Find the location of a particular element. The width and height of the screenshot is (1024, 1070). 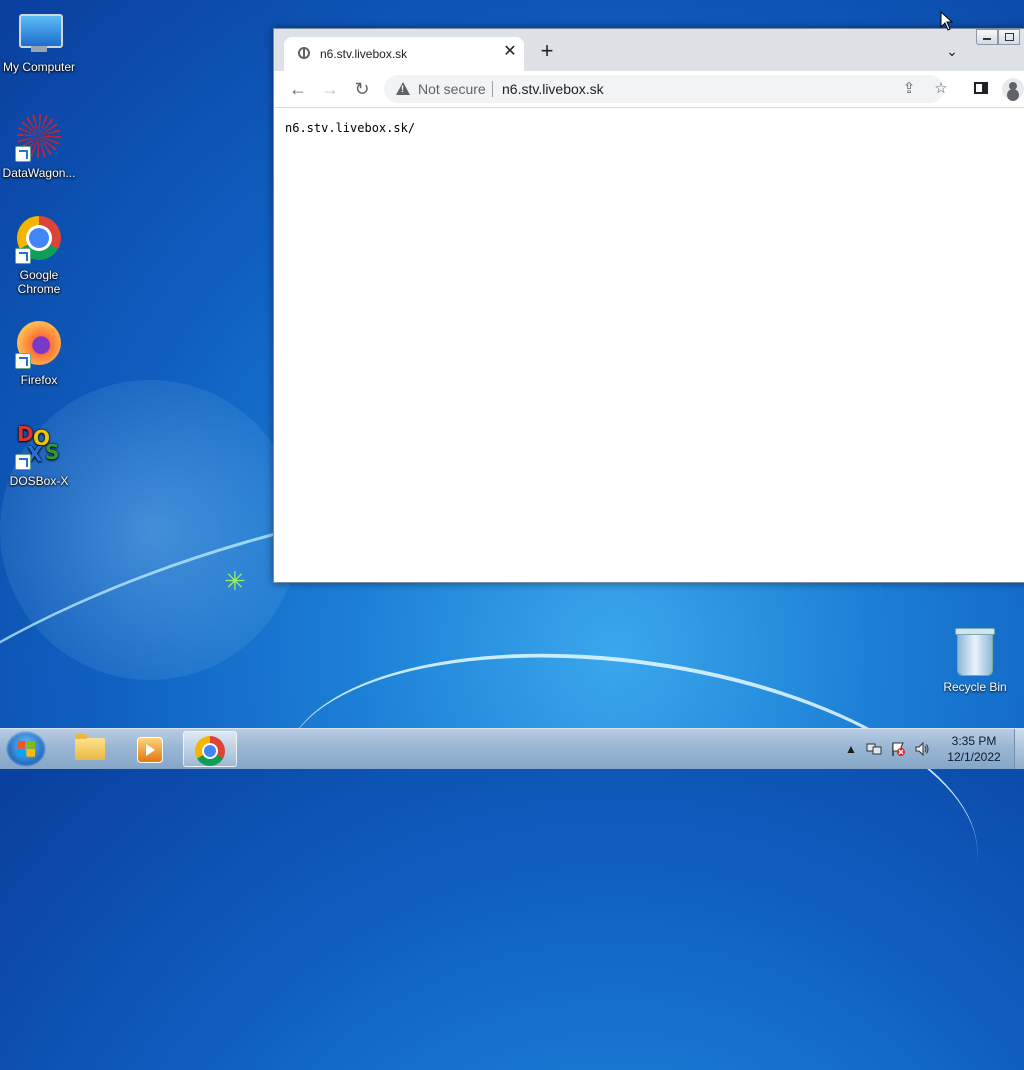

tab-title: n6.stv.livebox.sk is located at coordinates (364, 54).